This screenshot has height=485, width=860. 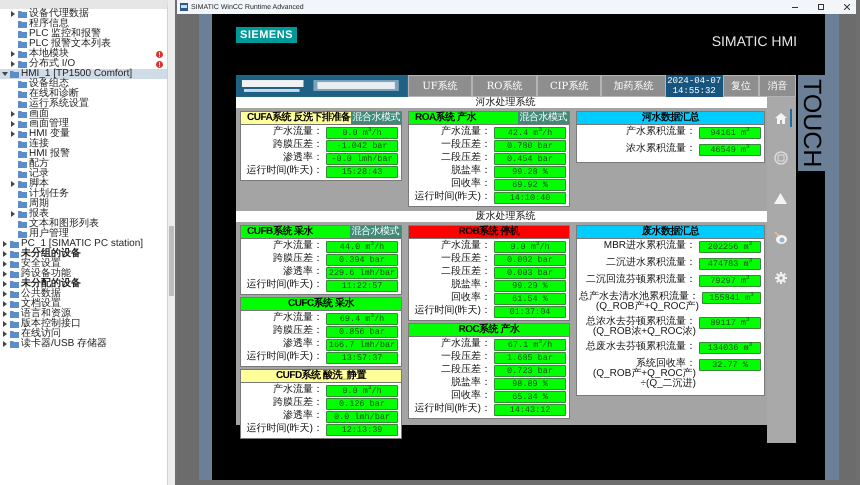 What do you see at coordinates (171, 242) in the screenshot?
I see `scrollbar` at bounding box center [171, 242].